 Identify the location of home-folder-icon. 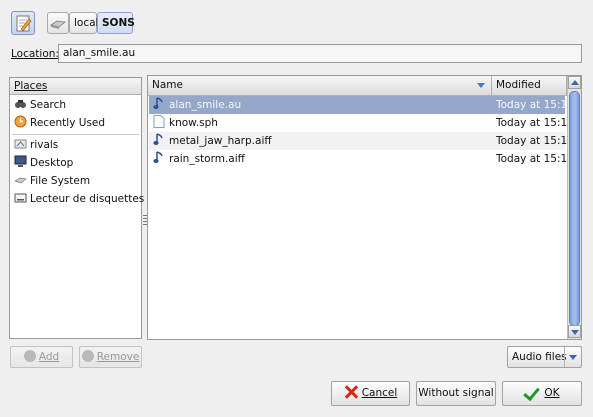
(20, 144).